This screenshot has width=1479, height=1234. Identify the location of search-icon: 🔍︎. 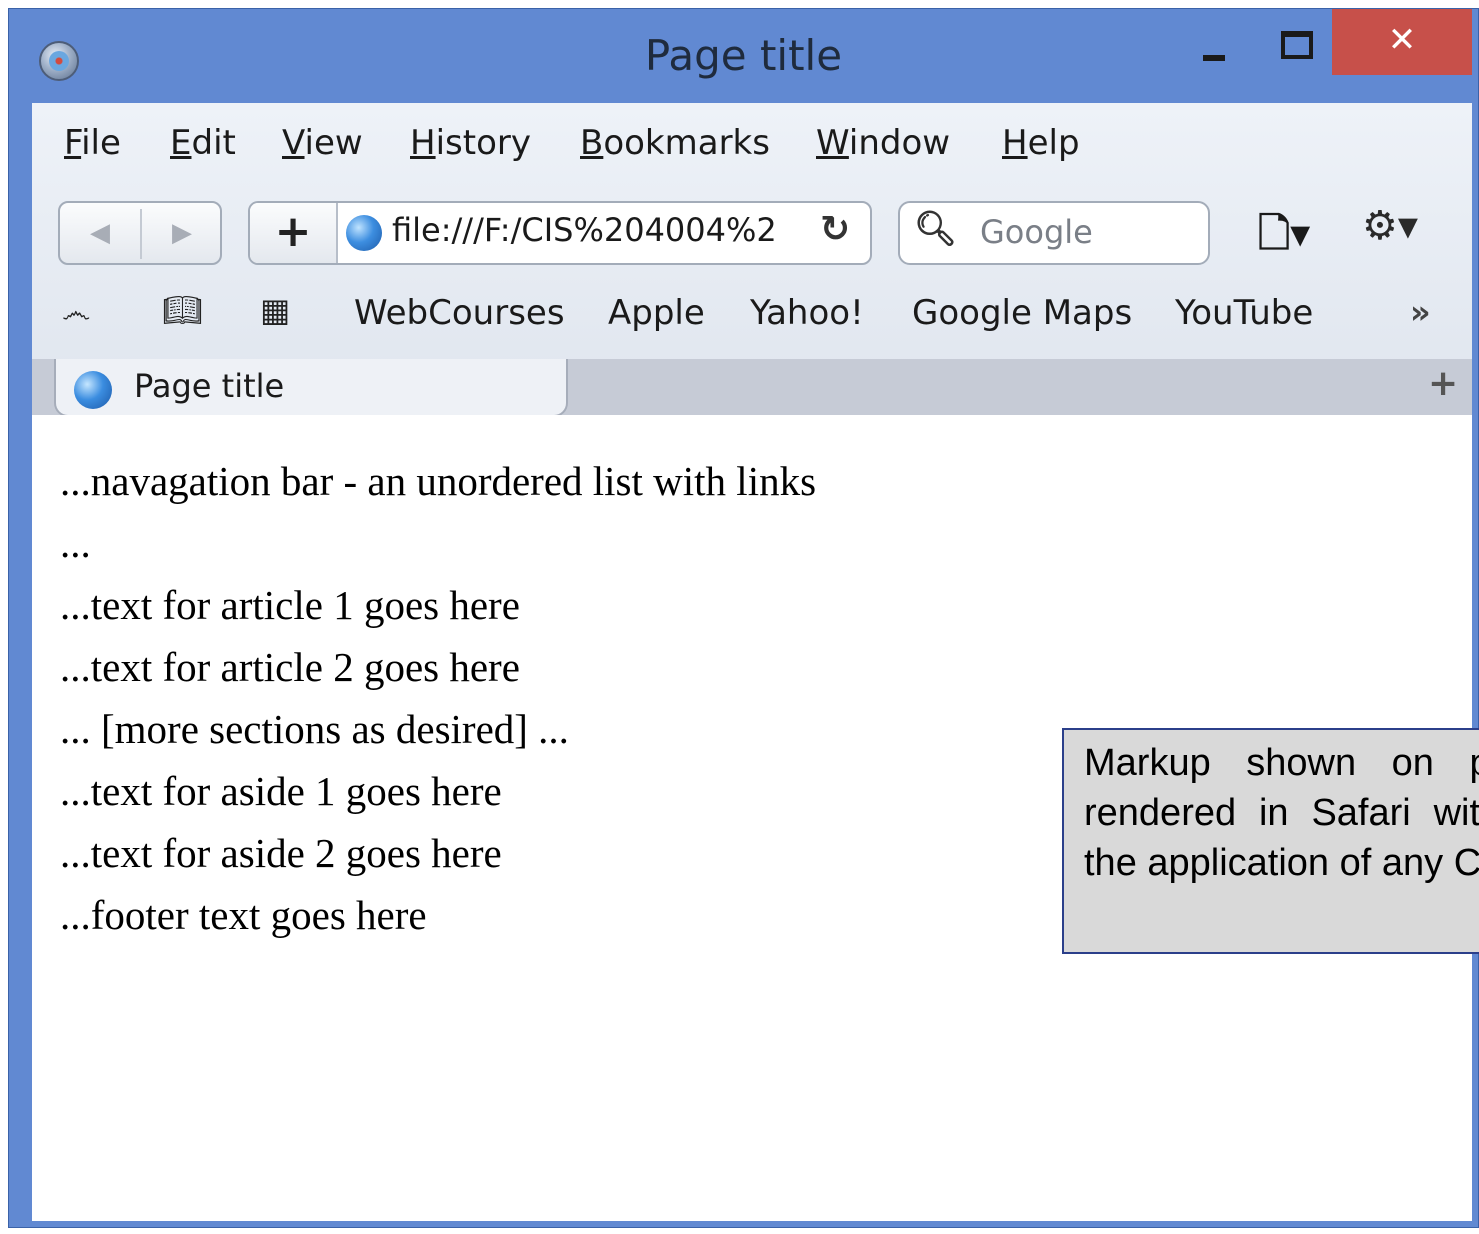
(935, 229).